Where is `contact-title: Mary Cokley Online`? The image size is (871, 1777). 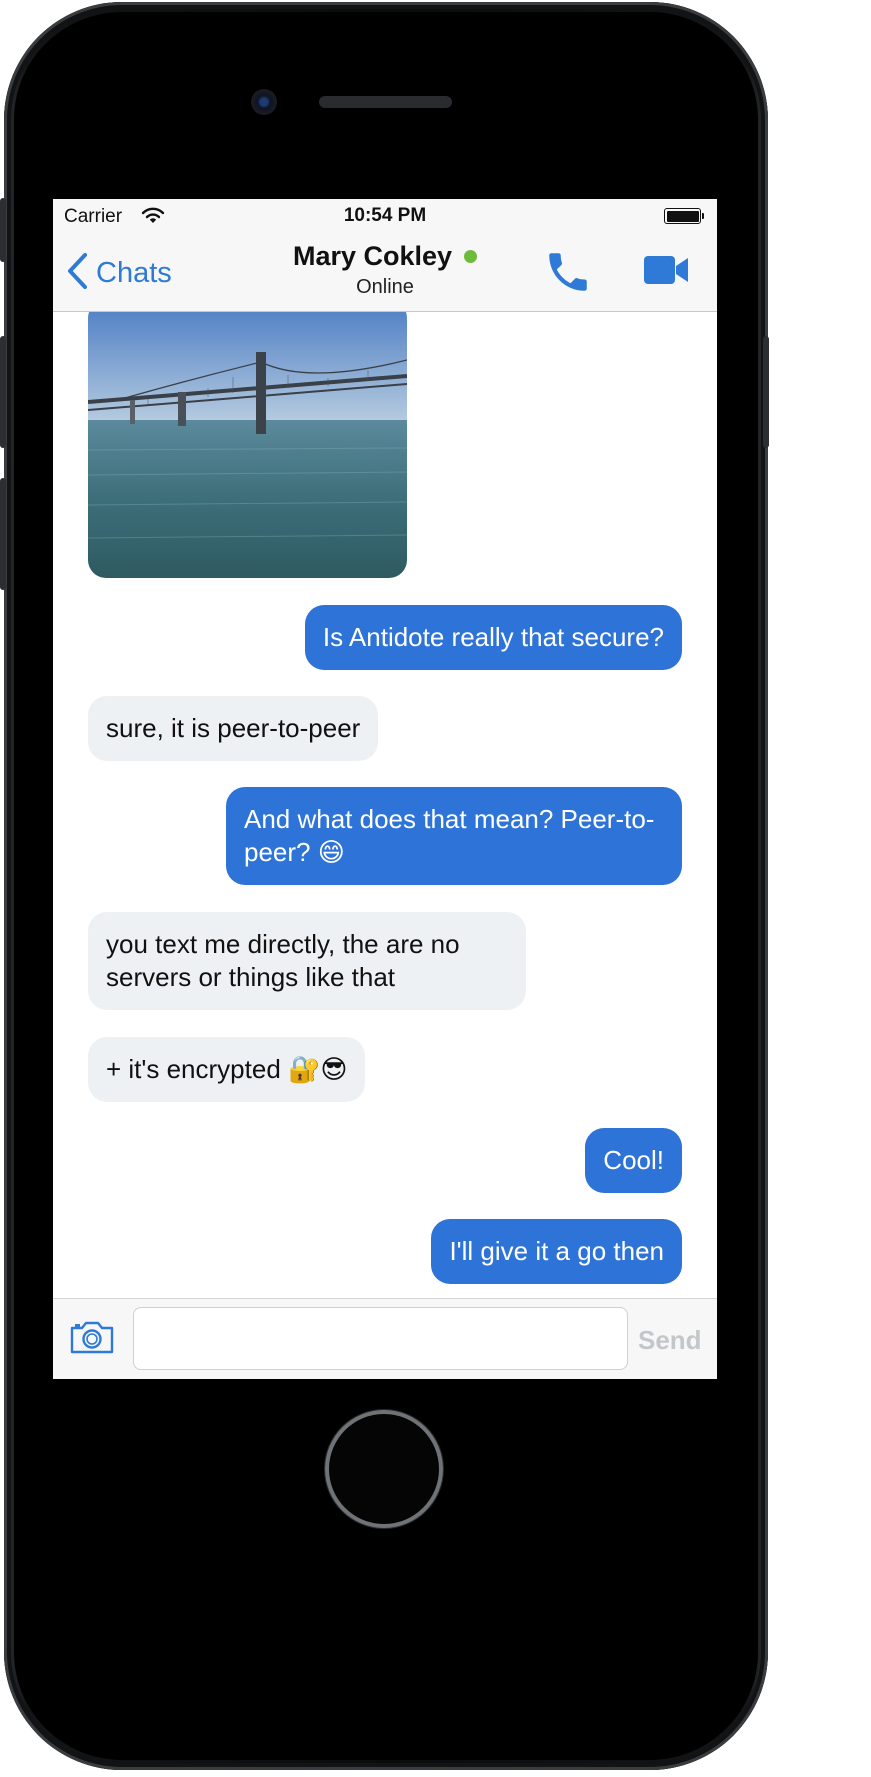
contact-title: Mary Cokley Online is located at coordinates (385, 270).